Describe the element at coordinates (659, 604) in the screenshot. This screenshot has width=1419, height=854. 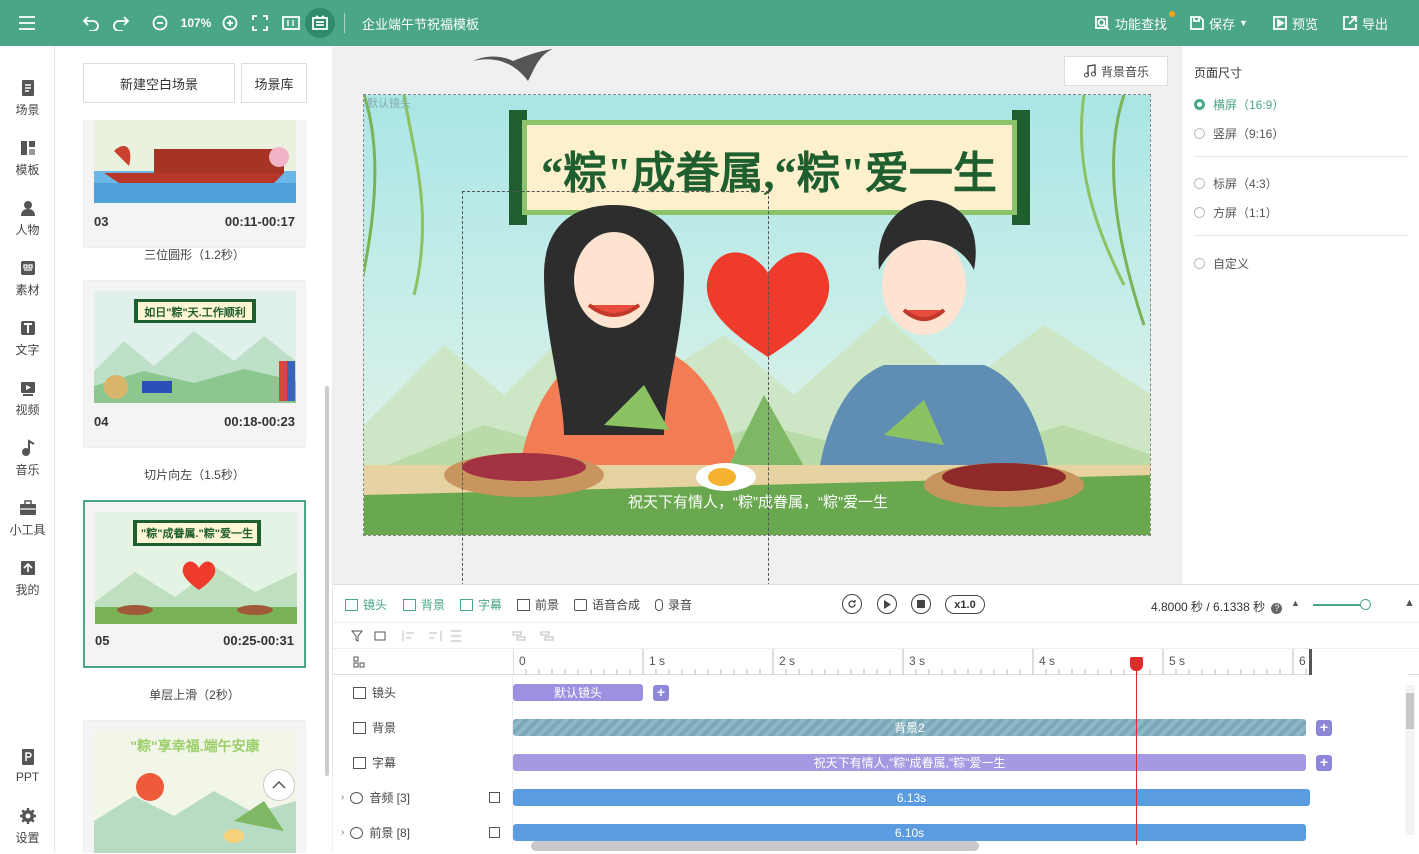
I see `microphone-icon` at that location.